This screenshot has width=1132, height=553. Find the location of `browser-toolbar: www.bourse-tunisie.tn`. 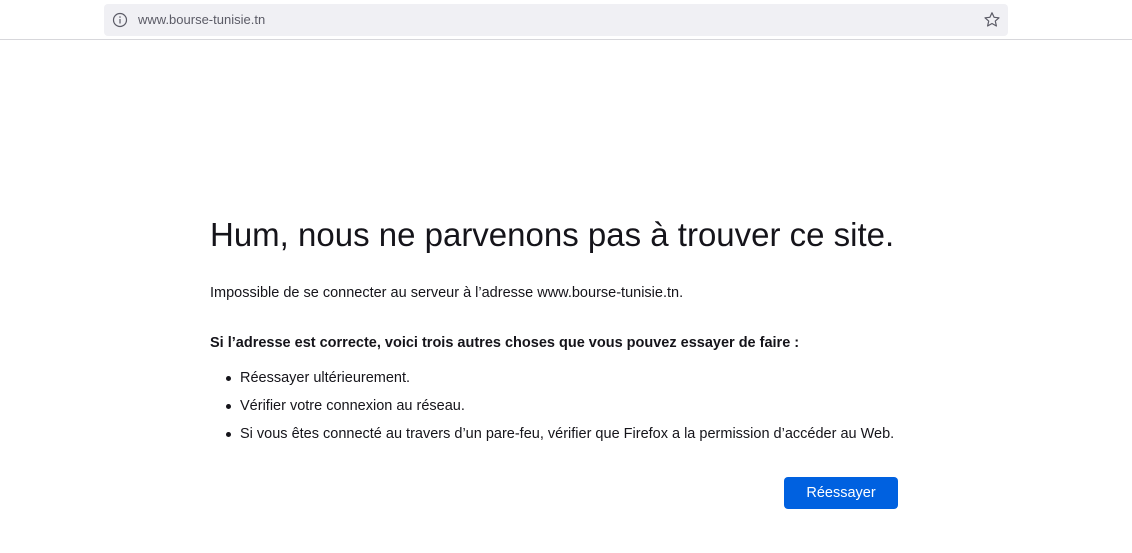

browser-toolbar: www.bourse-tunisie.tn is located at coordinates (566, 20).